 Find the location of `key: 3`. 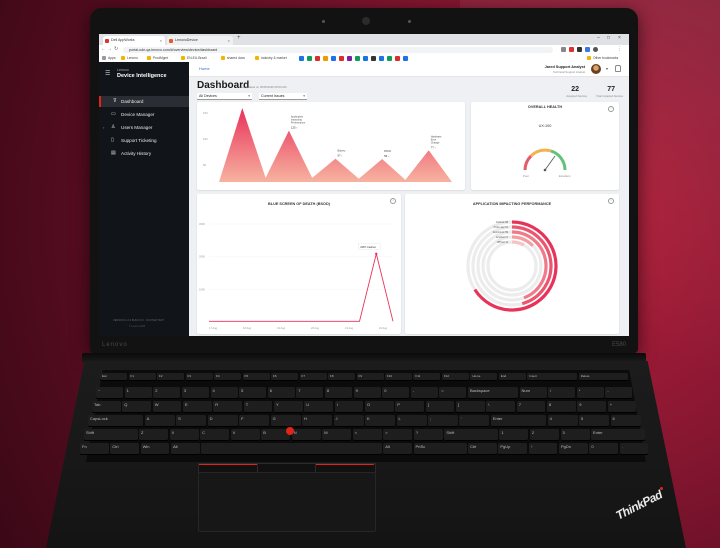

key: 3 is located at coordinates (195, 393).